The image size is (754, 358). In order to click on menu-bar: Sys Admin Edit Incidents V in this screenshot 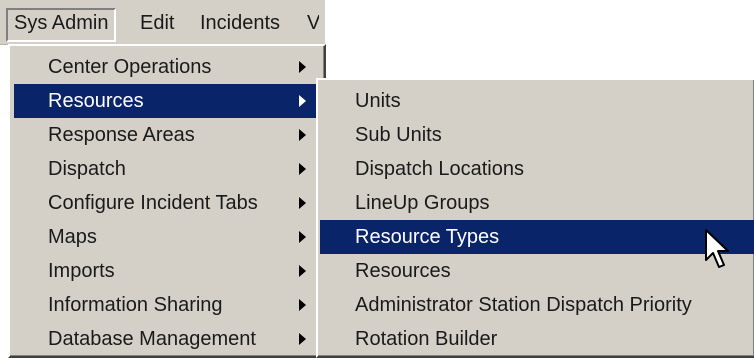, I will do `click(162, 22)`.